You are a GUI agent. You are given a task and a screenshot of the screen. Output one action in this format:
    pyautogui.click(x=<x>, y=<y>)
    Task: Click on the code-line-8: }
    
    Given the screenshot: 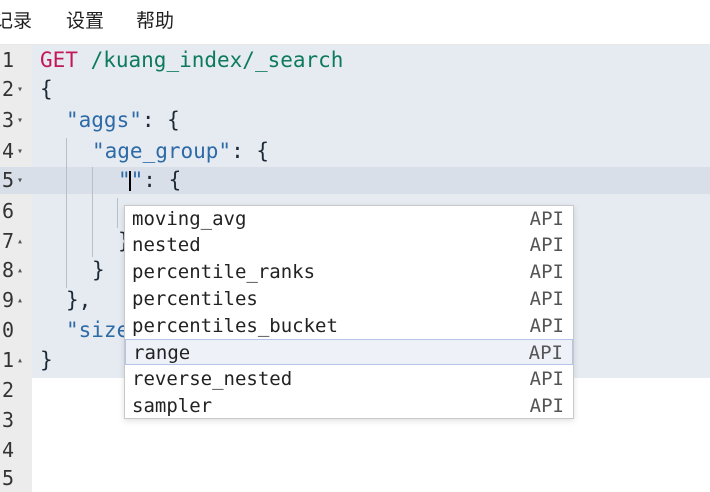 What is the action you would take?
    pyautogui.click(x=98, y=270)
    